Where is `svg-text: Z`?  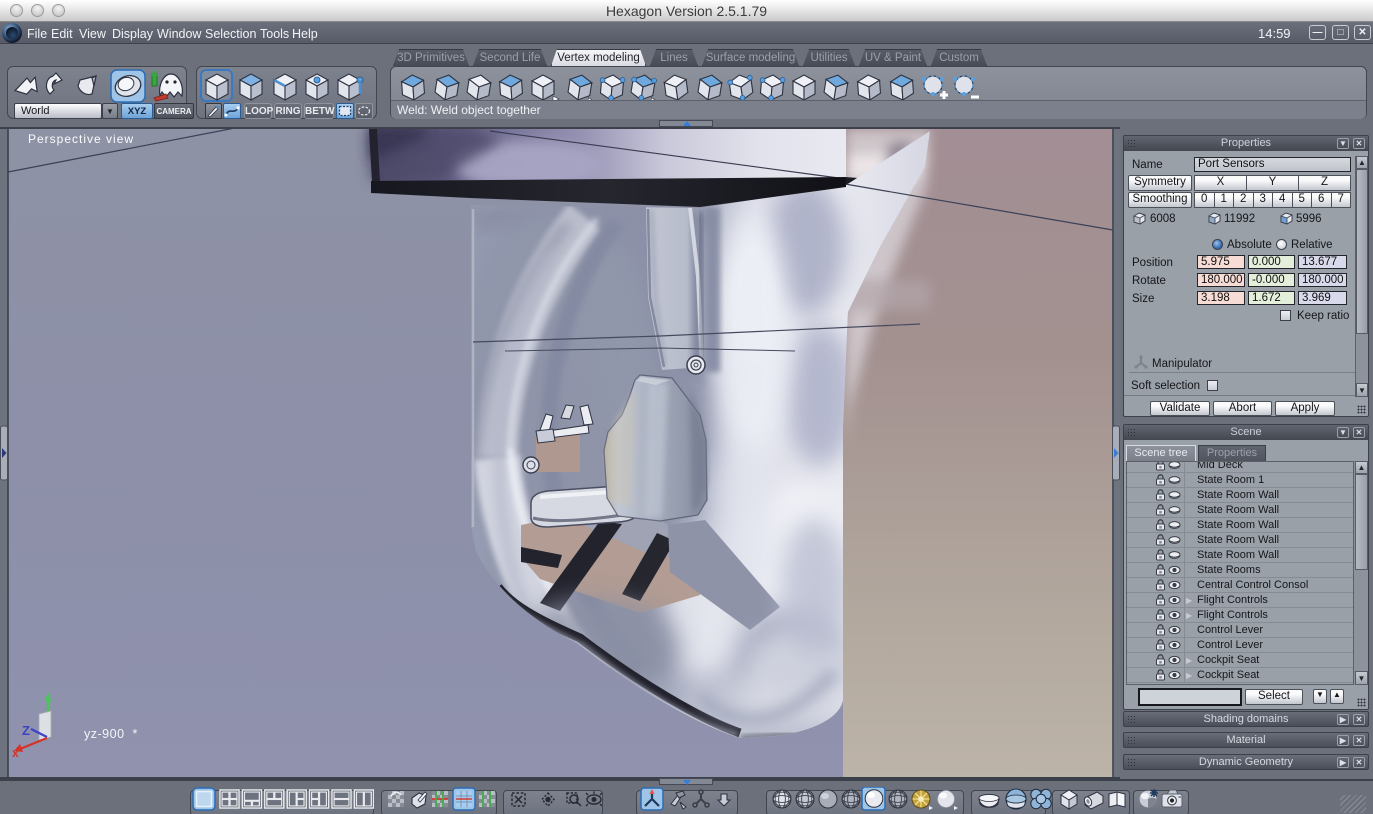
svg-text: Z is located at coordinates (26, 730).